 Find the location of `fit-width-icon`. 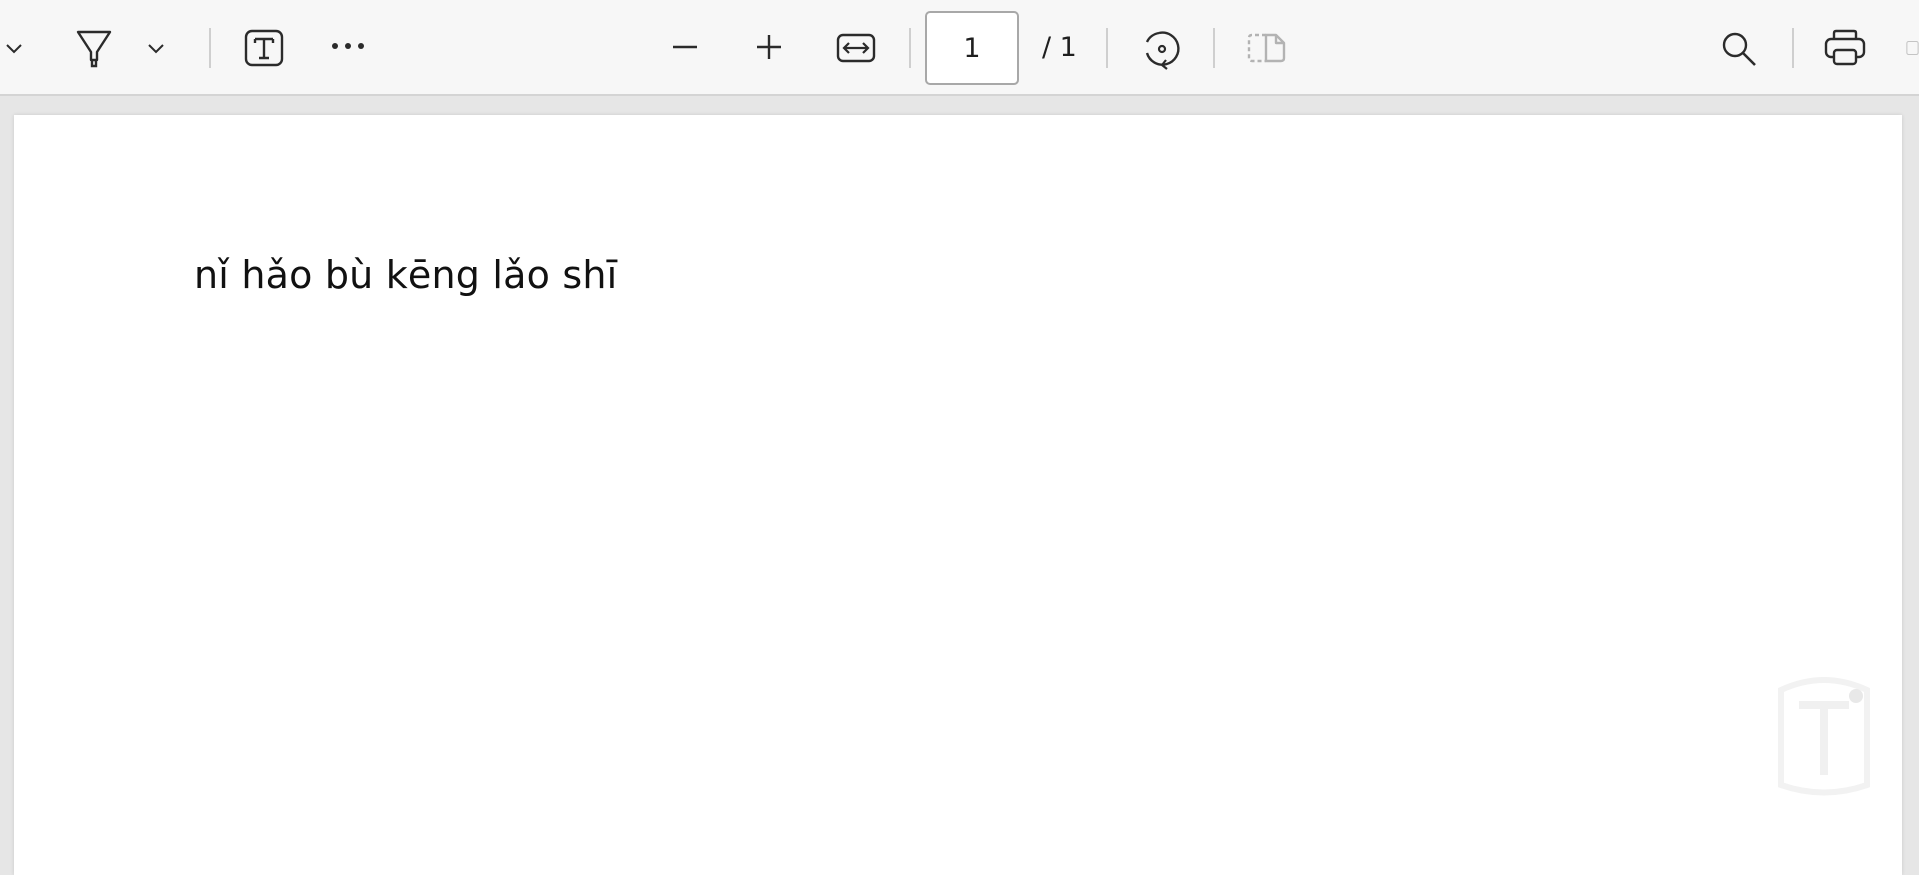

fit-width-icon is located at coordinates (856, 48).